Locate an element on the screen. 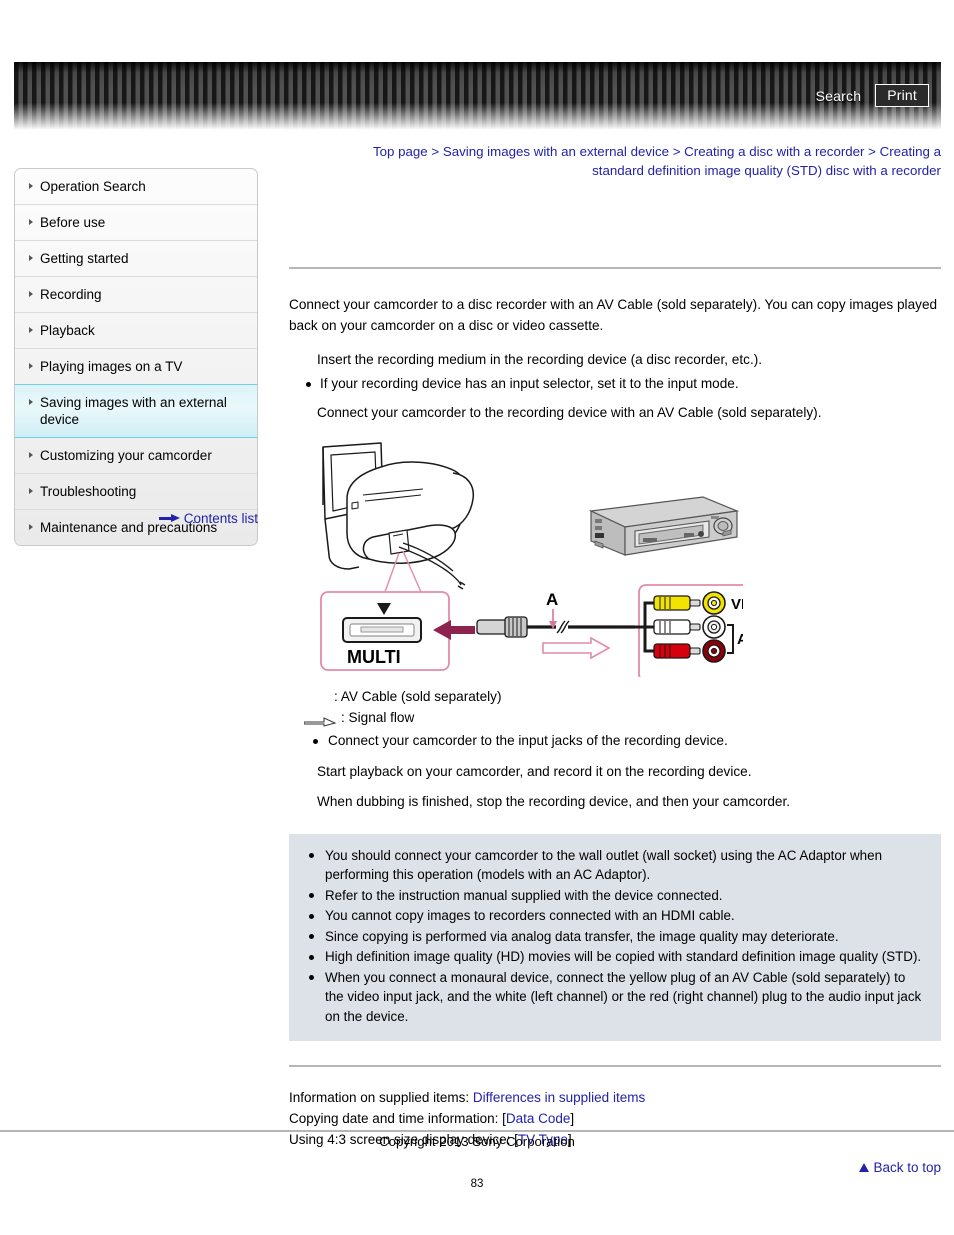 The width and height of the screenshot is (954, 1235). red-rca-plug is located at coordinates (677, 650).